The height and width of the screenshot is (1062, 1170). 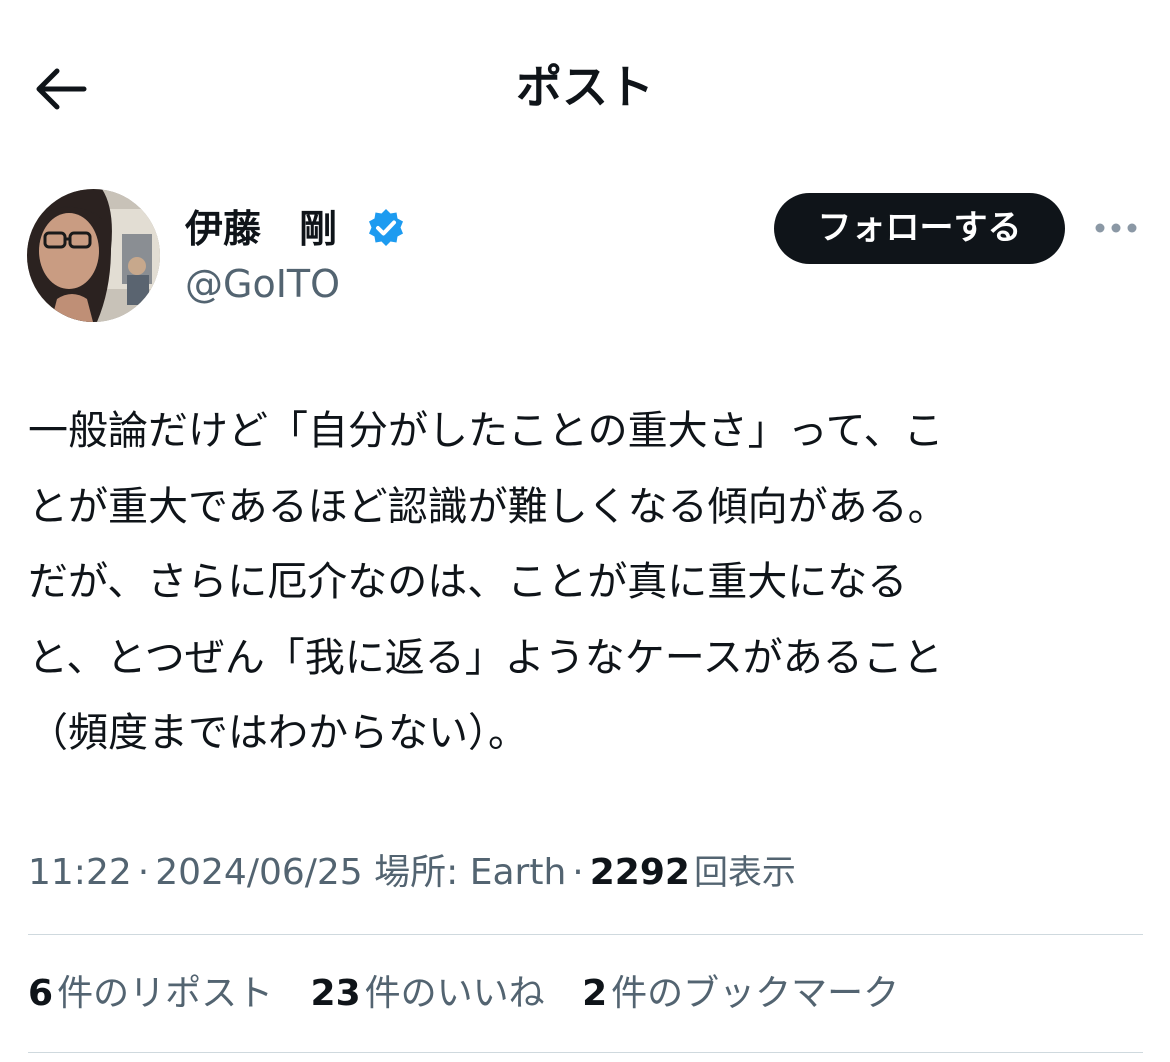 I want to click on views-label: 回表示, so click(x=744, y=873).